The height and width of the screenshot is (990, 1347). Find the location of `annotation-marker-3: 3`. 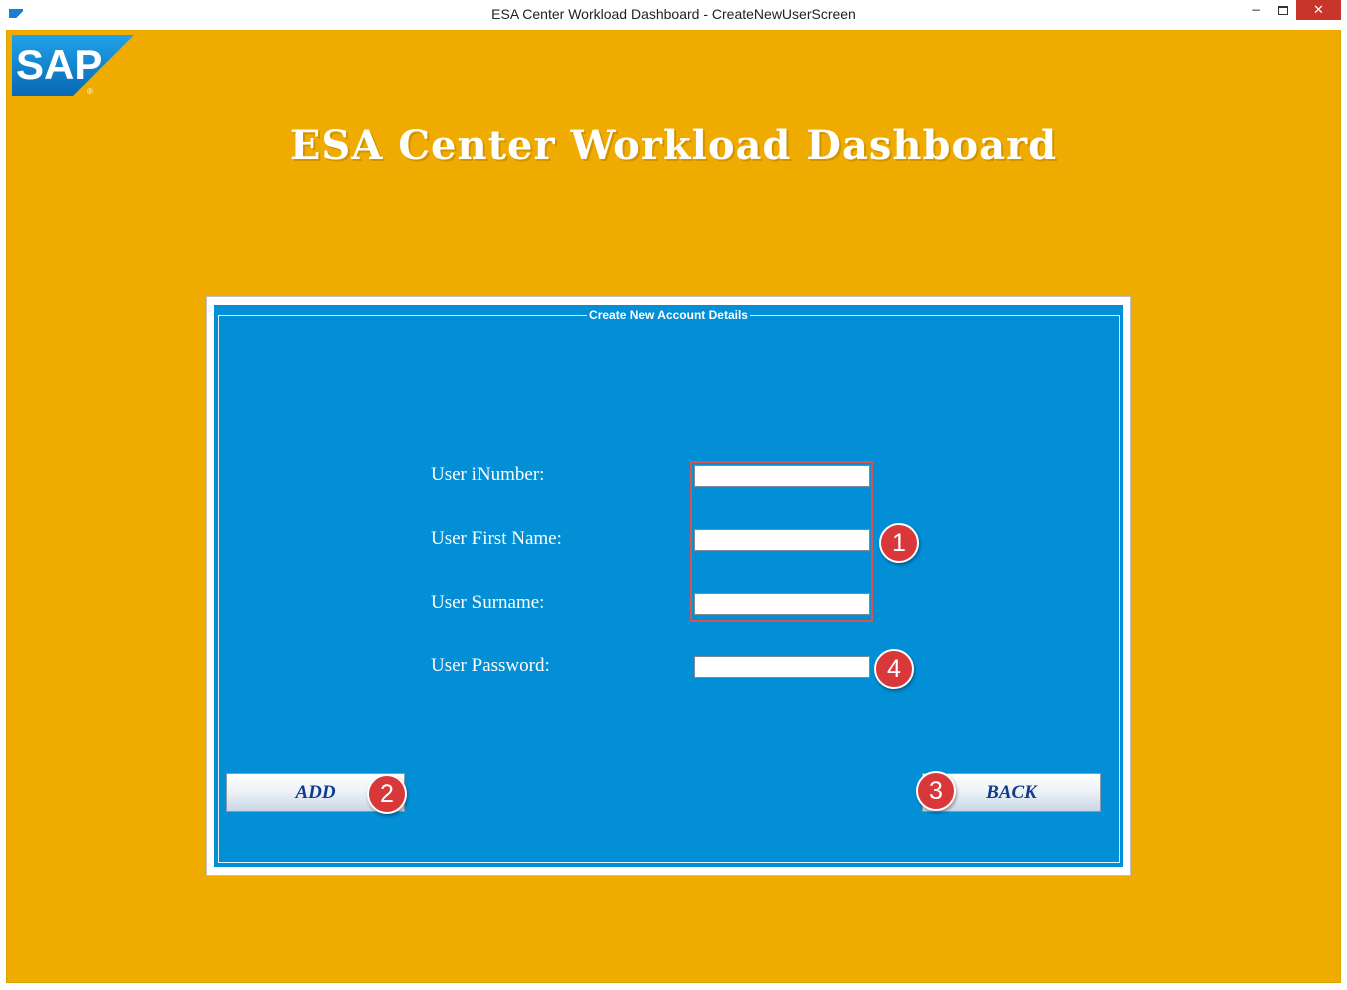

annotation-marker-3: 3 is located at coordinates (936, 791).